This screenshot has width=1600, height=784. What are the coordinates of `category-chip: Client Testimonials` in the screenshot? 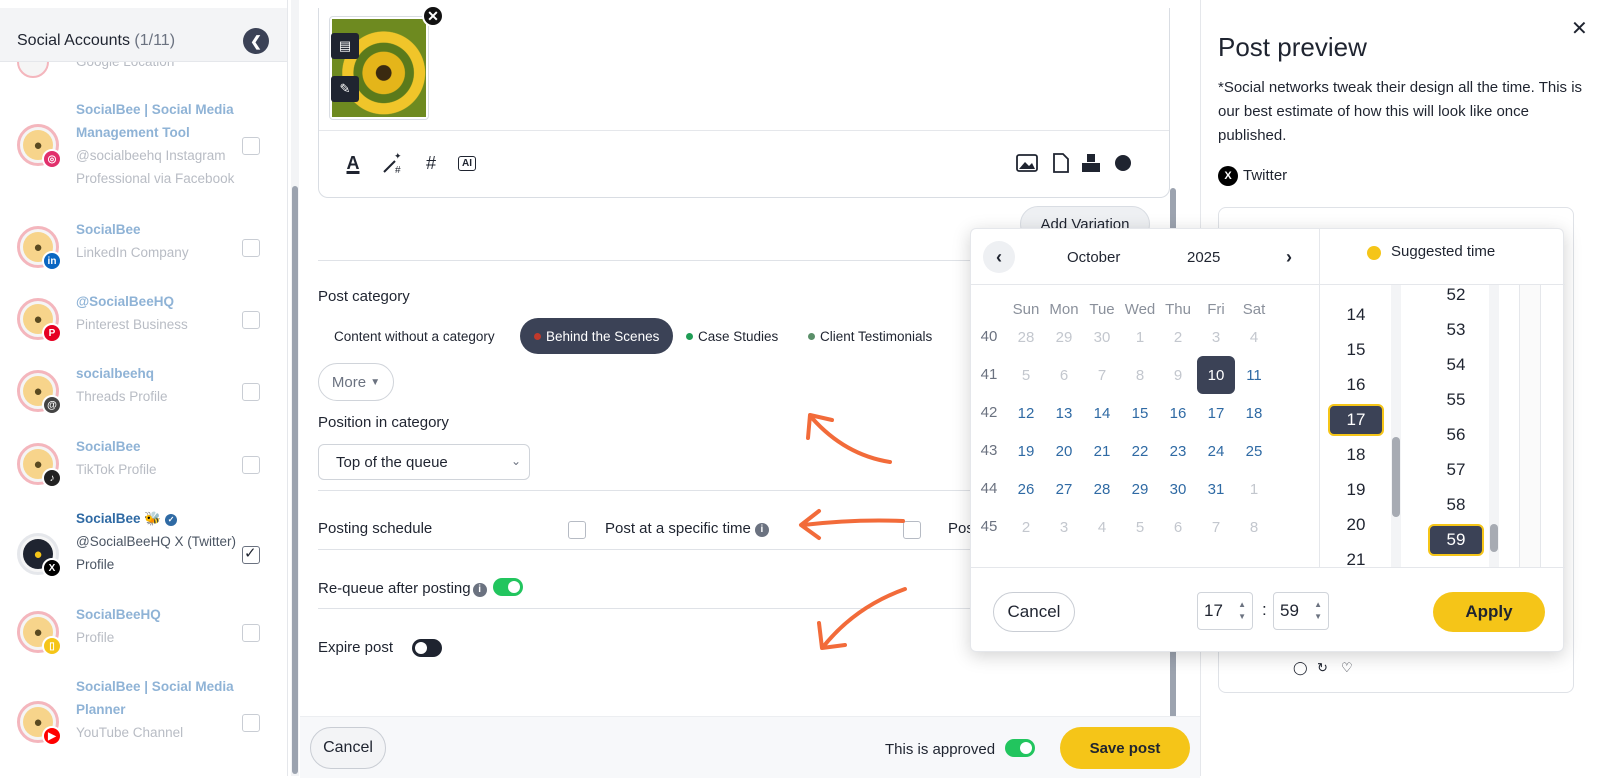 It's located at (870, 336).